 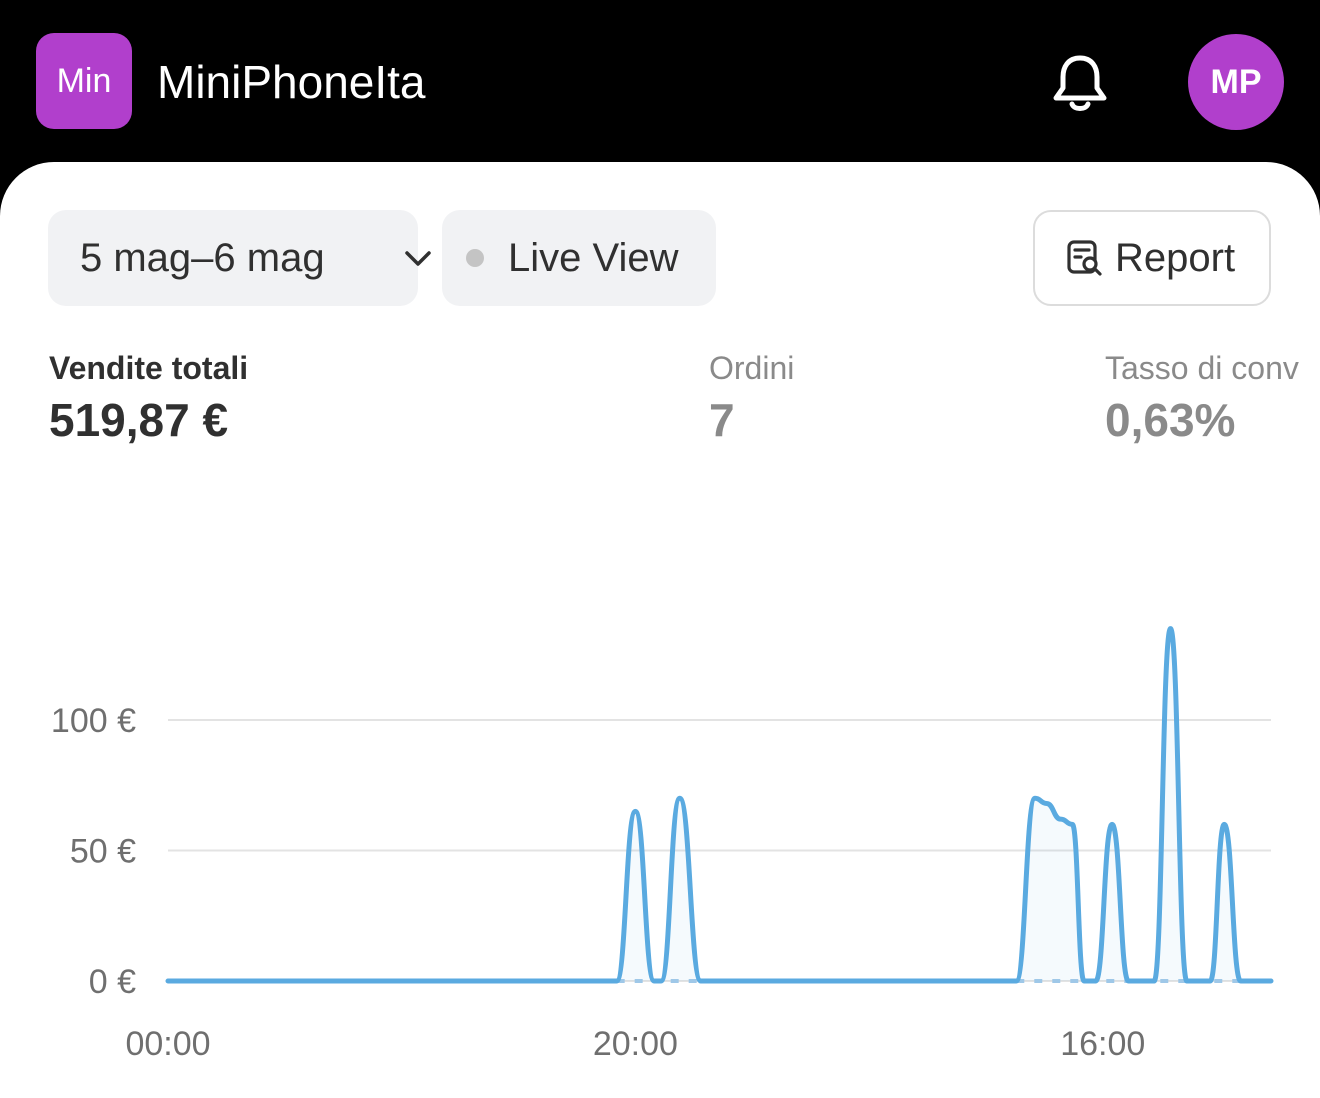 What do you see at coordinates (167, 1044) in the screenshot?
I see `x-tick-label: 00:00` at bounding box center [167, 1044].